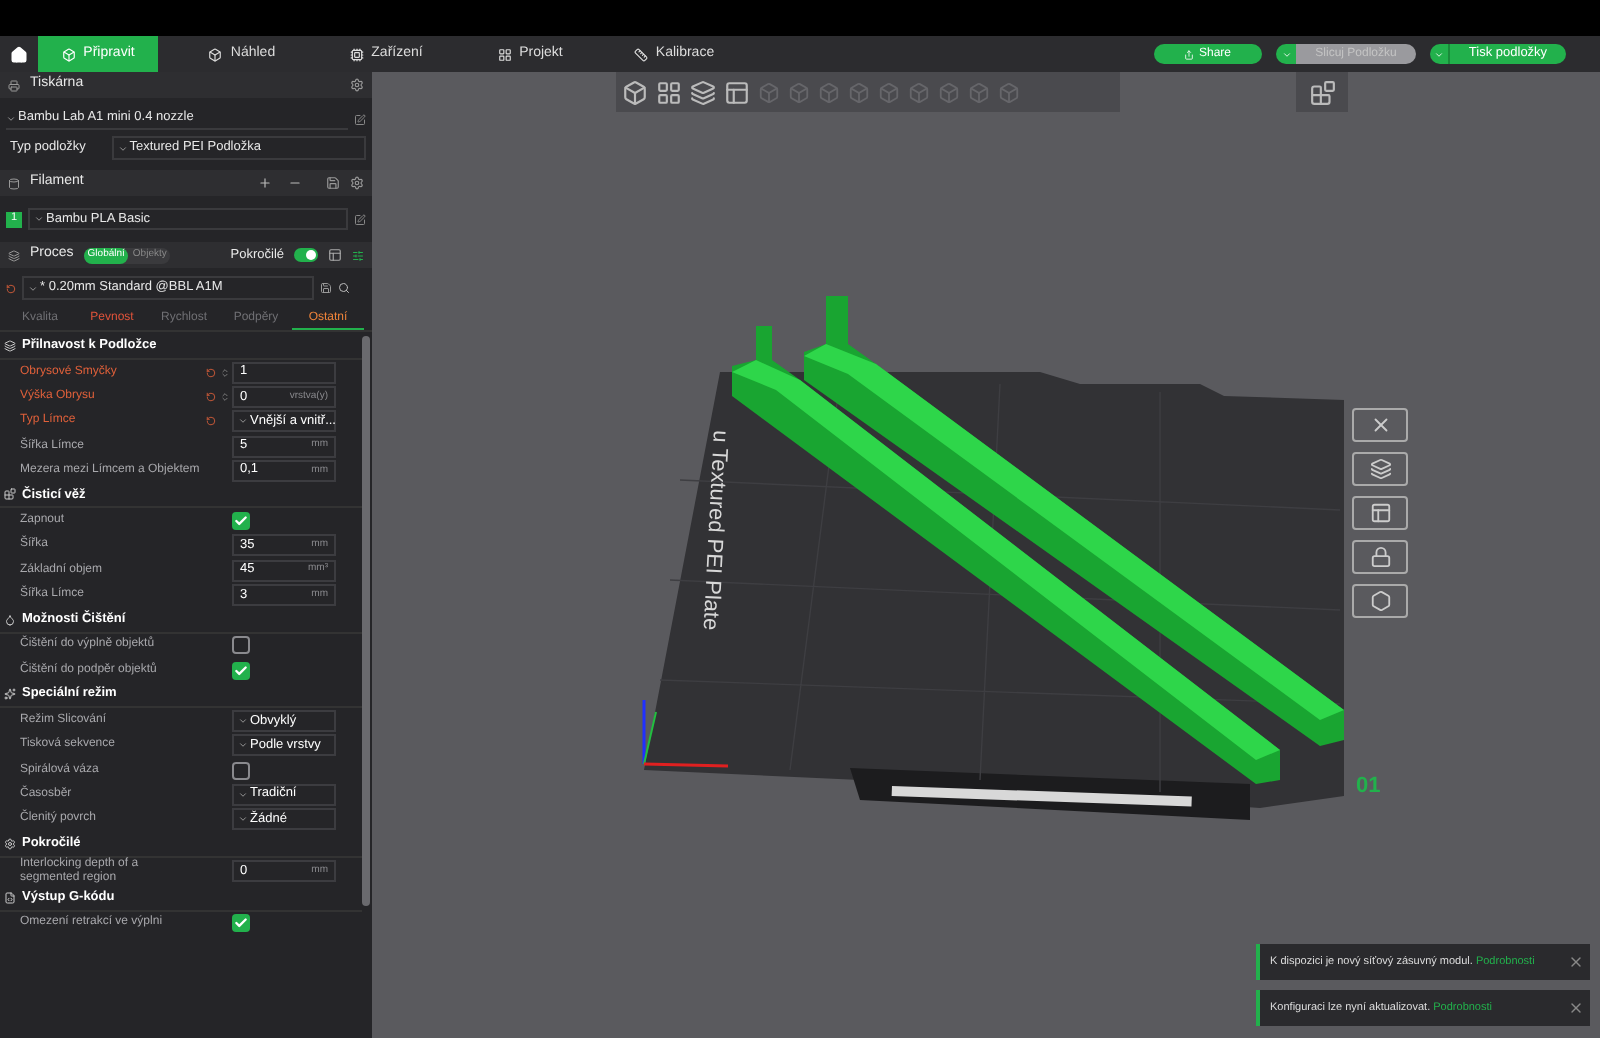 The image size is (1600, 1038). Describe the element at coordinates (1189, 54) in the screenshot. I see `share-icon` at that location.